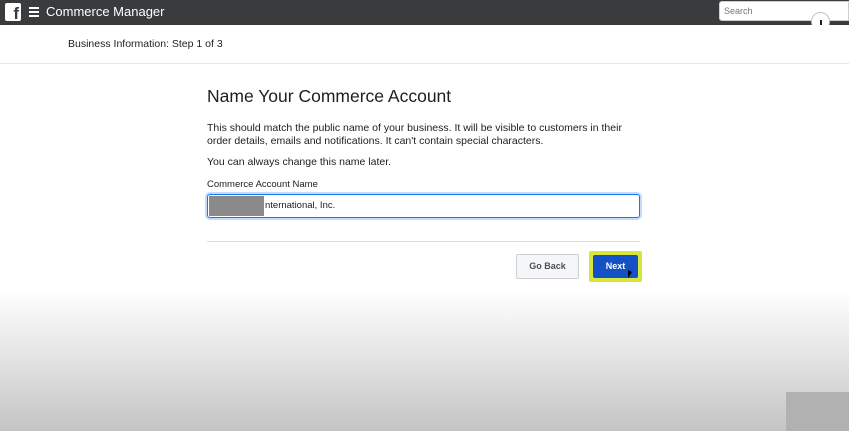 The image size is (849, 431). What do you see at coordinates (236, 206) in the screenshot?
I see `redacted-text-block` at bounding box center [236, 206].